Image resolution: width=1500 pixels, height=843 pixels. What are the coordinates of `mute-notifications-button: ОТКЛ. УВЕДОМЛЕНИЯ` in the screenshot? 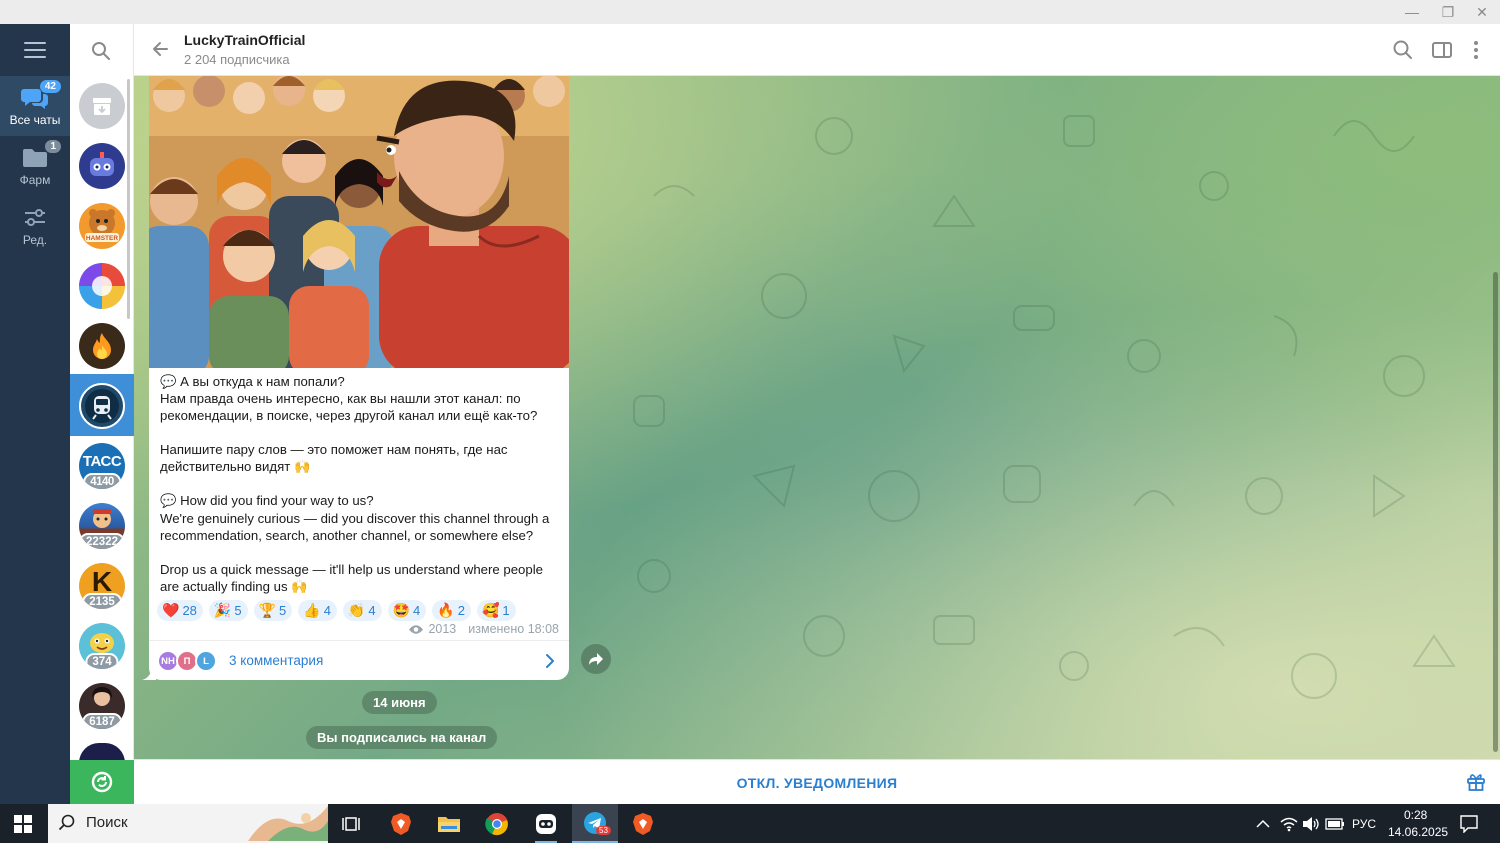 It's located at (817, 782).